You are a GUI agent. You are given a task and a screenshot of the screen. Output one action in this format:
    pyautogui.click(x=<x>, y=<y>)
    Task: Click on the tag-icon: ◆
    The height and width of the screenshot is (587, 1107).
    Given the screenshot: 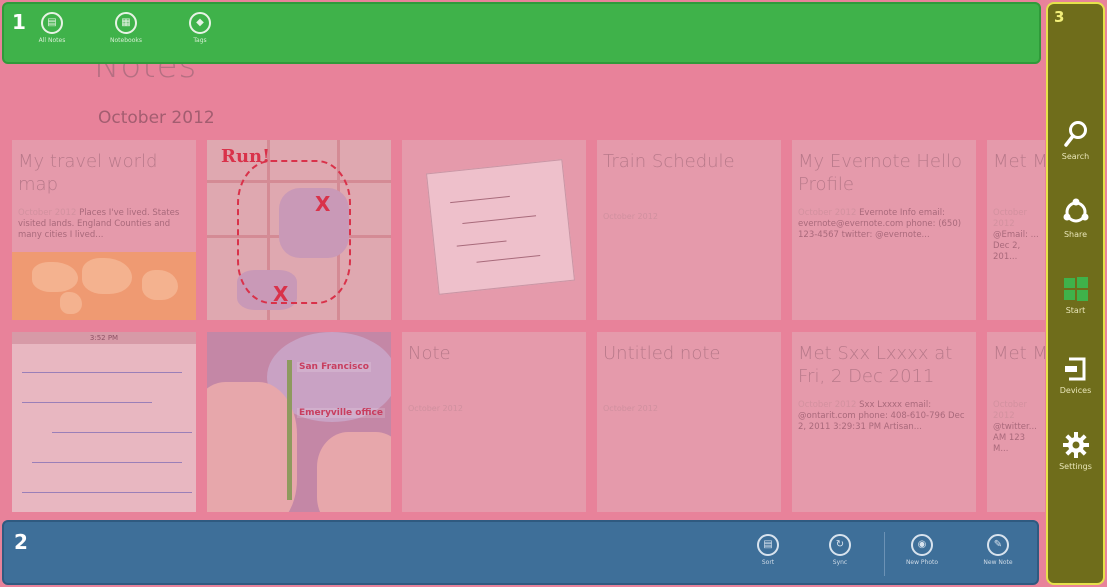 What is the action you would take?
    pyautogui.click(x=200, y=23)
    